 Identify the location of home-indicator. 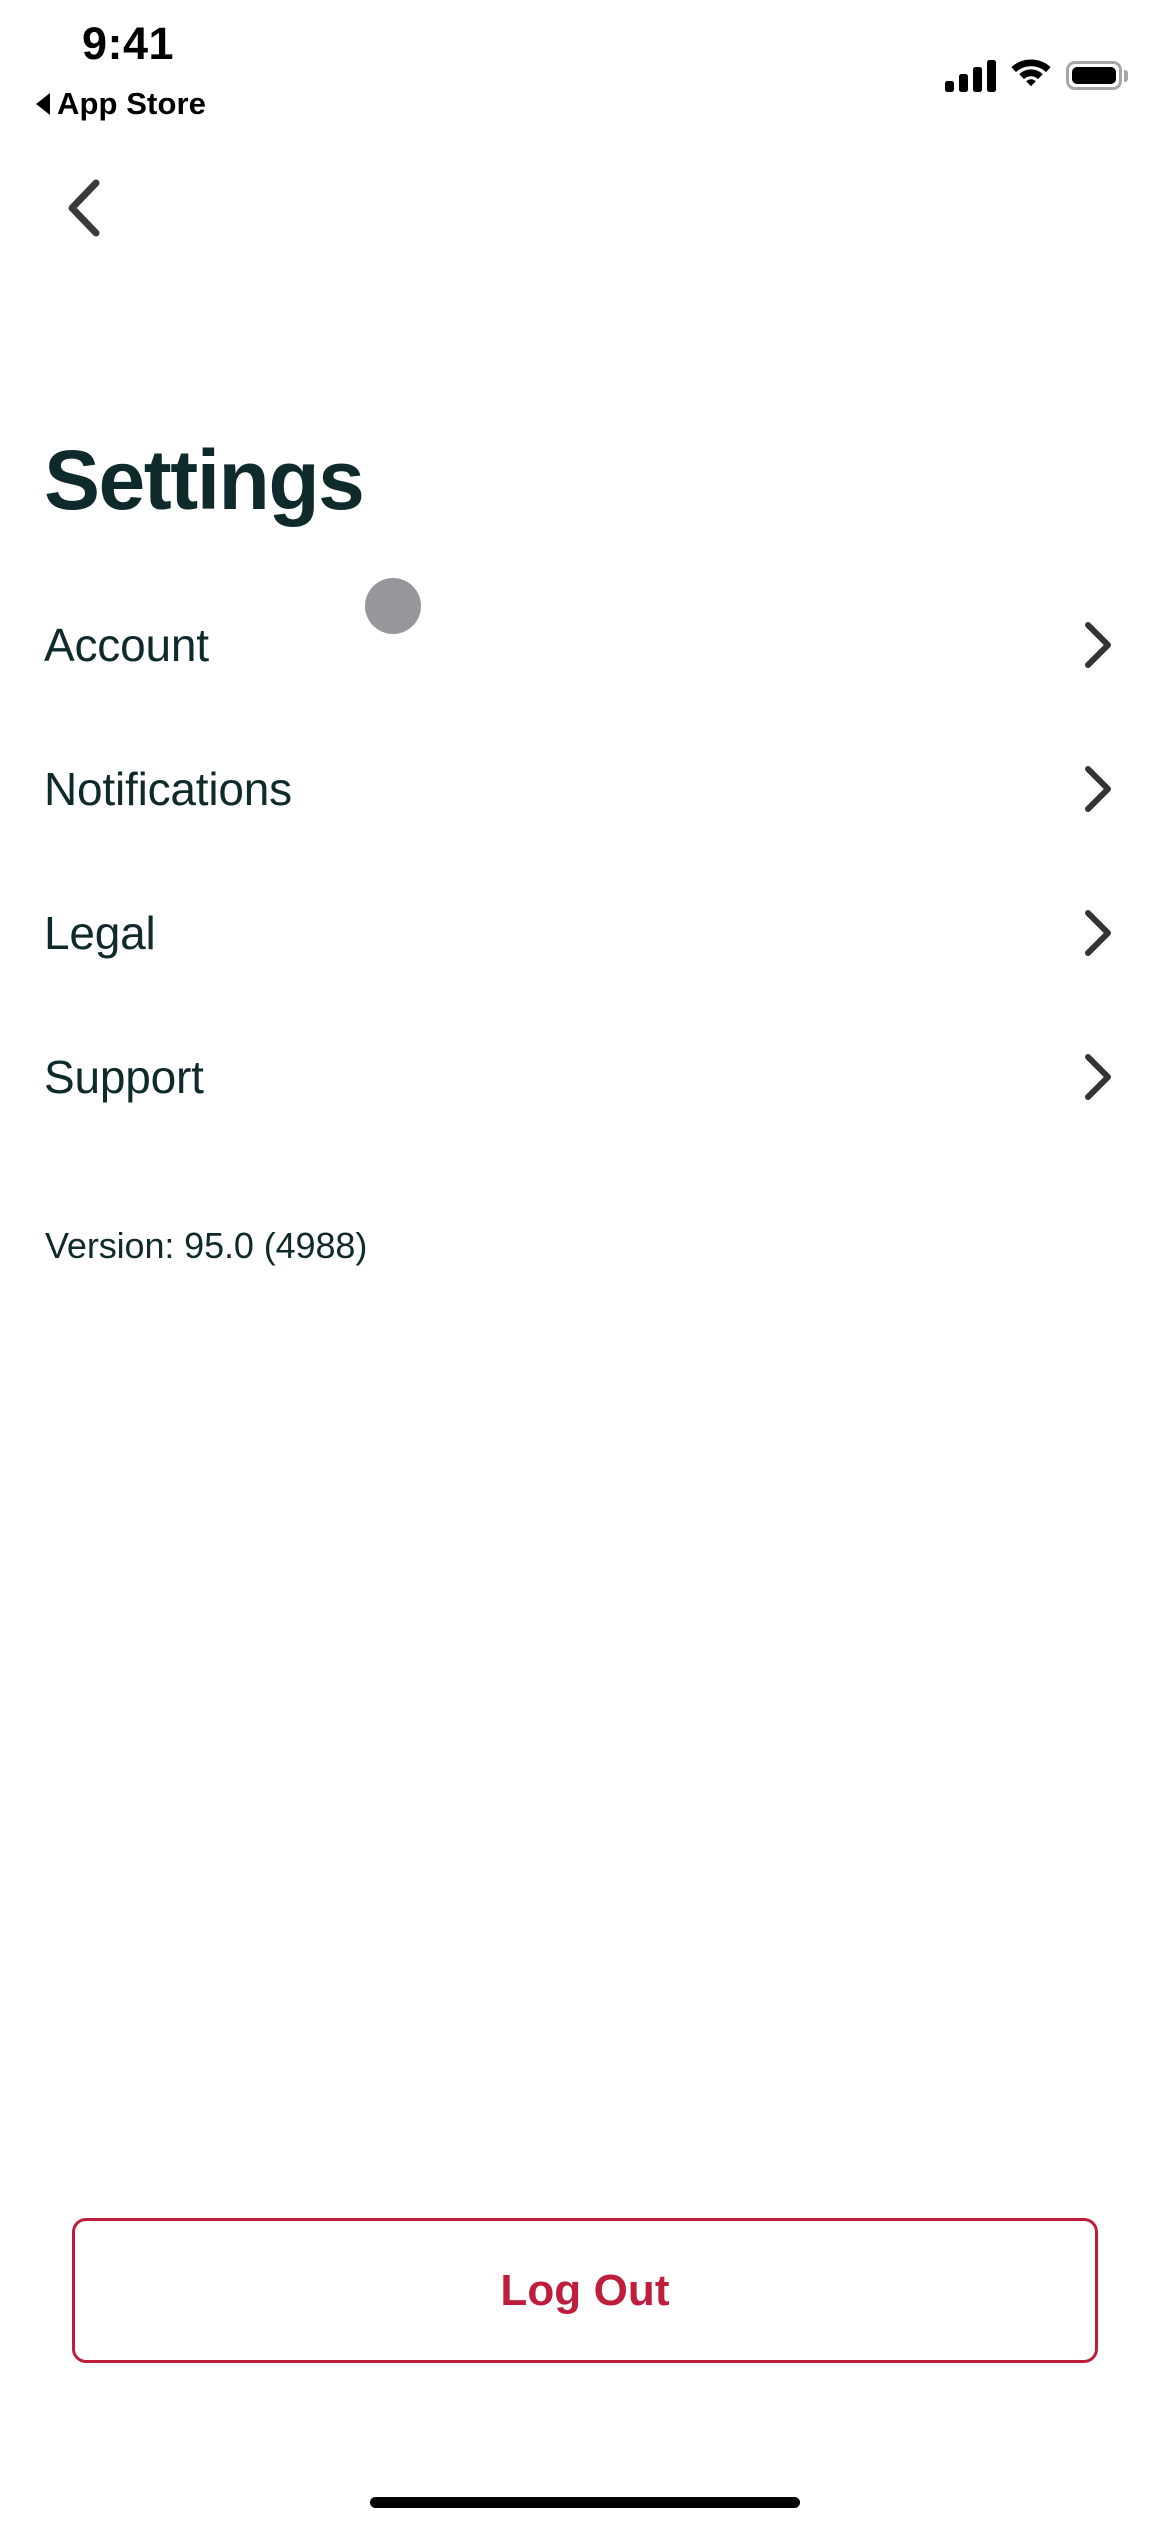
(585, 2502).